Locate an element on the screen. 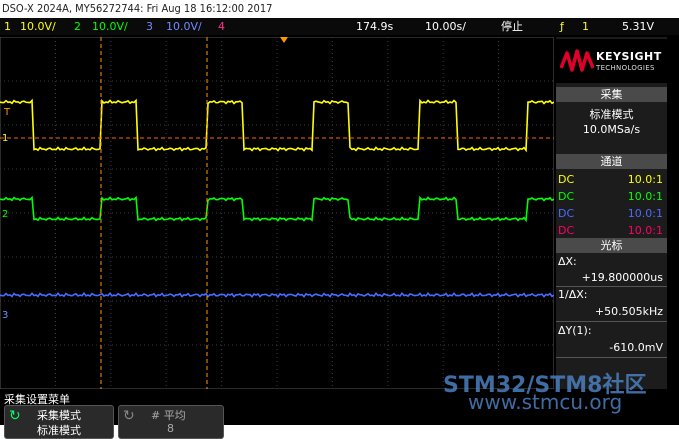  svg-text: 2 is located at coordinates (5, 214).